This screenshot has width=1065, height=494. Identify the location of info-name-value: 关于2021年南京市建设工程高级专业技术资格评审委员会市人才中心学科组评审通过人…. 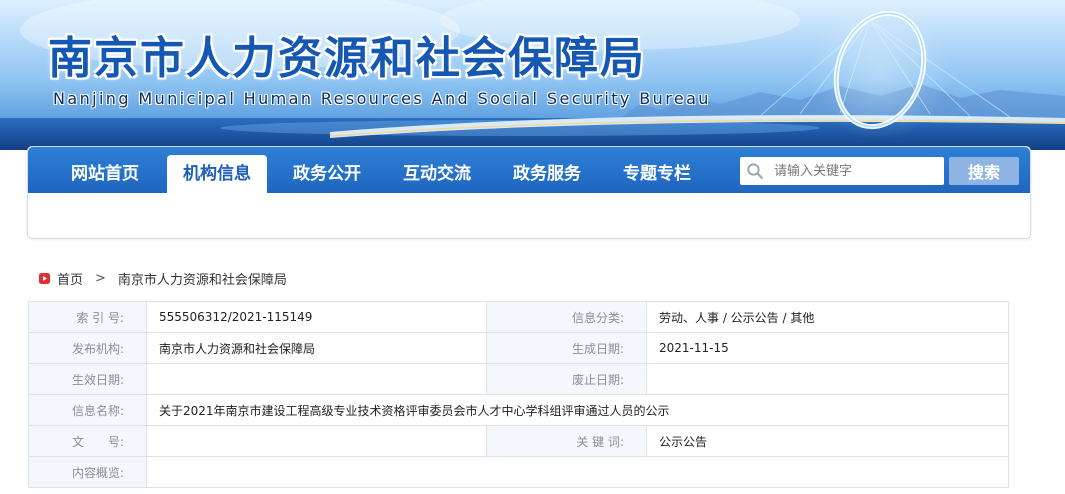
(577, 410).